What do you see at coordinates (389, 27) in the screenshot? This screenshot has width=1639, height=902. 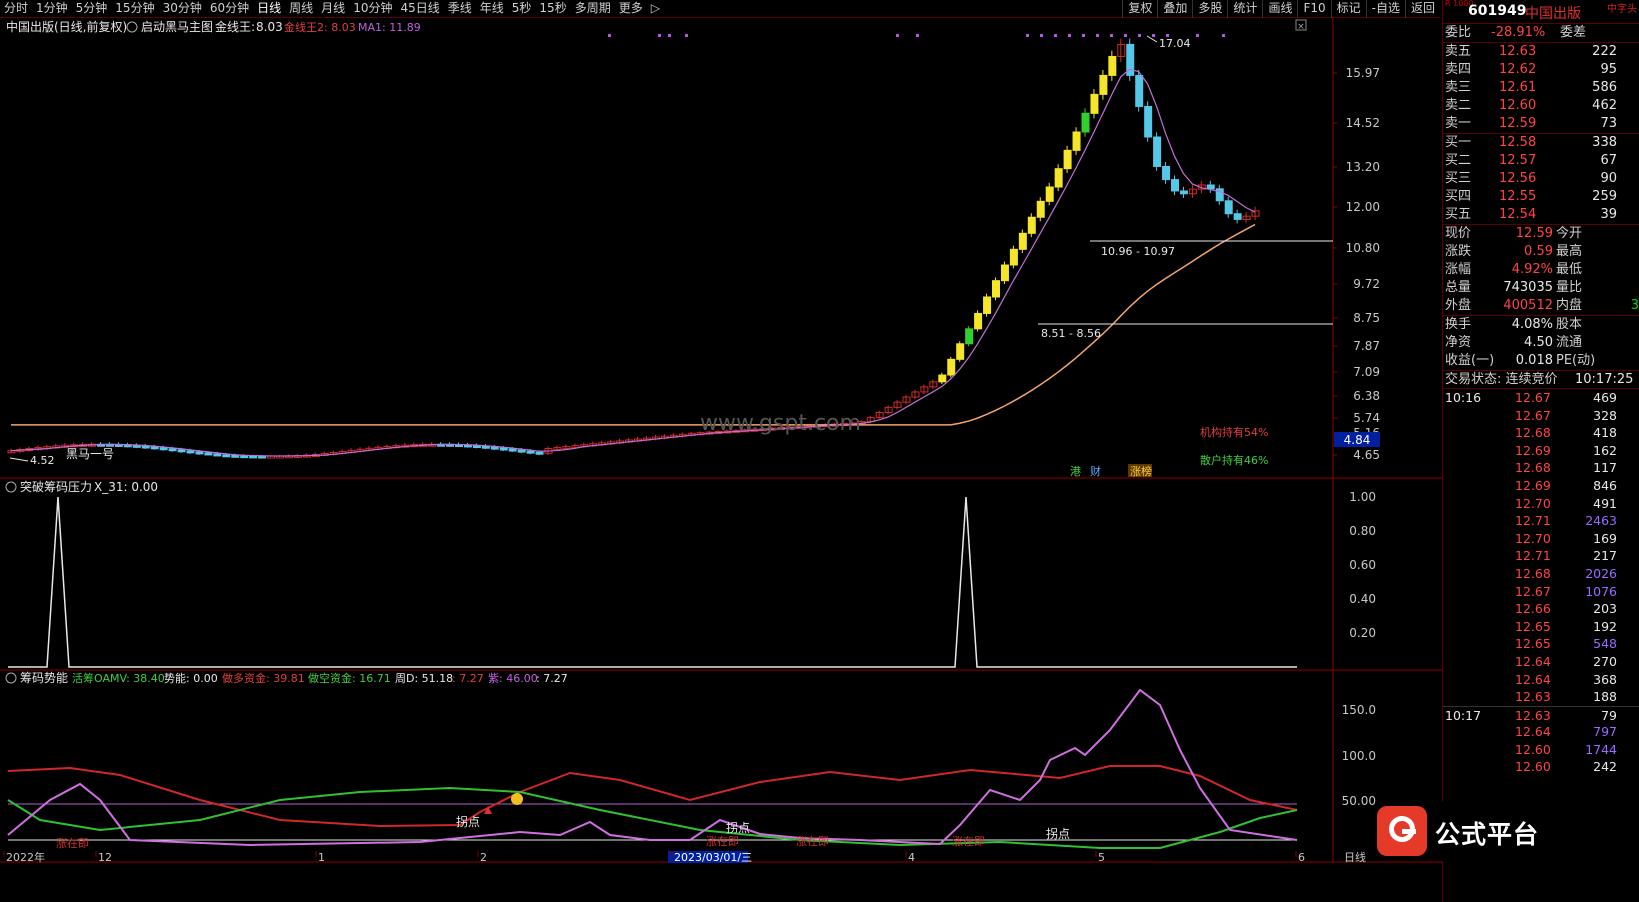 I see `ma1-value: MA1: 11.89` at bounding box center [389, 27].